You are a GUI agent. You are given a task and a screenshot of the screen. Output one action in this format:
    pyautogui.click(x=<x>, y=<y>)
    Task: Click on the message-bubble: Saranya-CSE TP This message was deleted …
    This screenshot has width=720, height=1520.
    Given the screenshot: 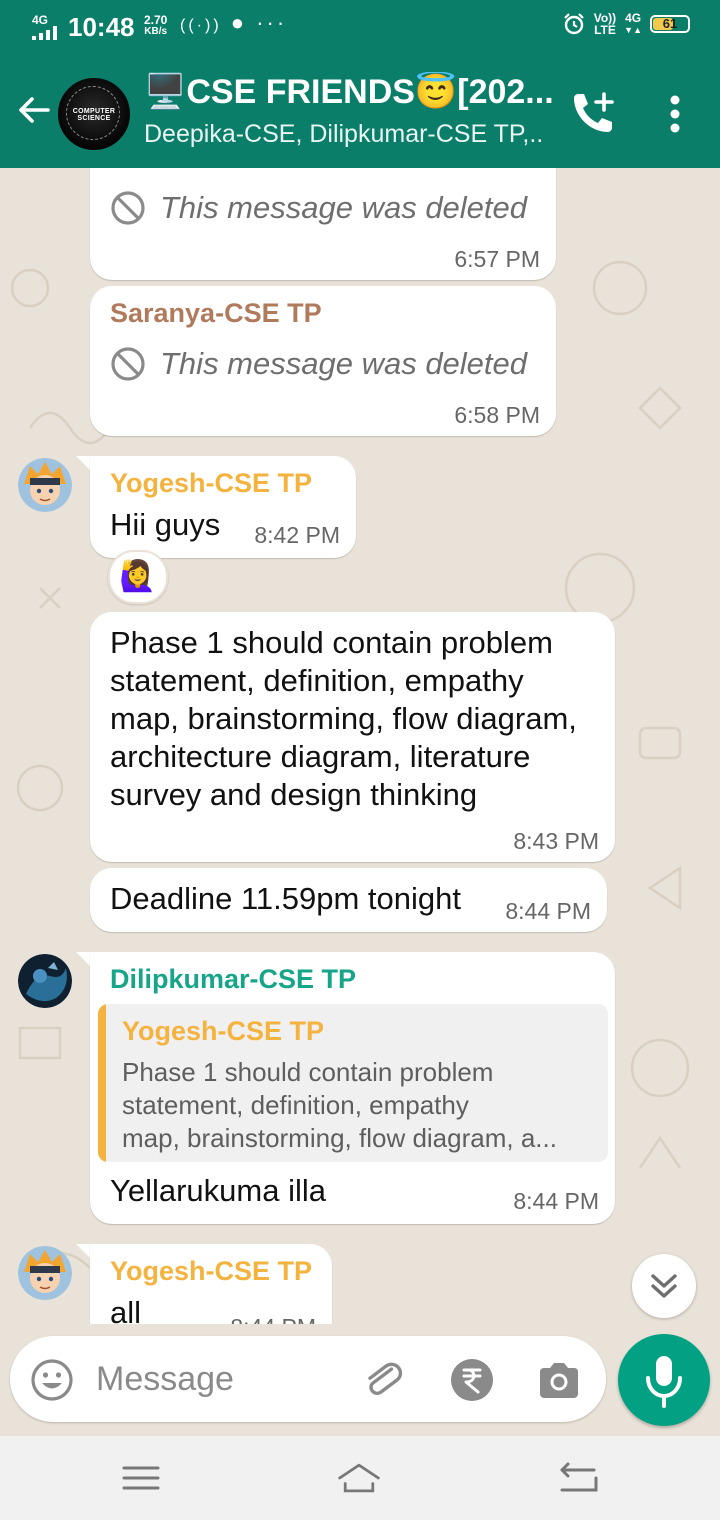 What is the action you would take?
    pyautogui.click(x=323, y=361)
    